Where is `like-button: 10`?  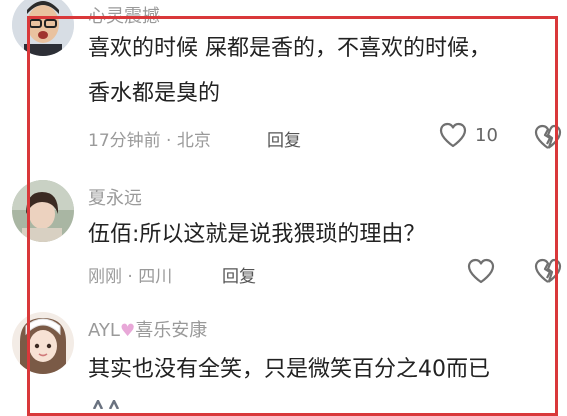
like-button: 10 is located at coordinates (468, 135).